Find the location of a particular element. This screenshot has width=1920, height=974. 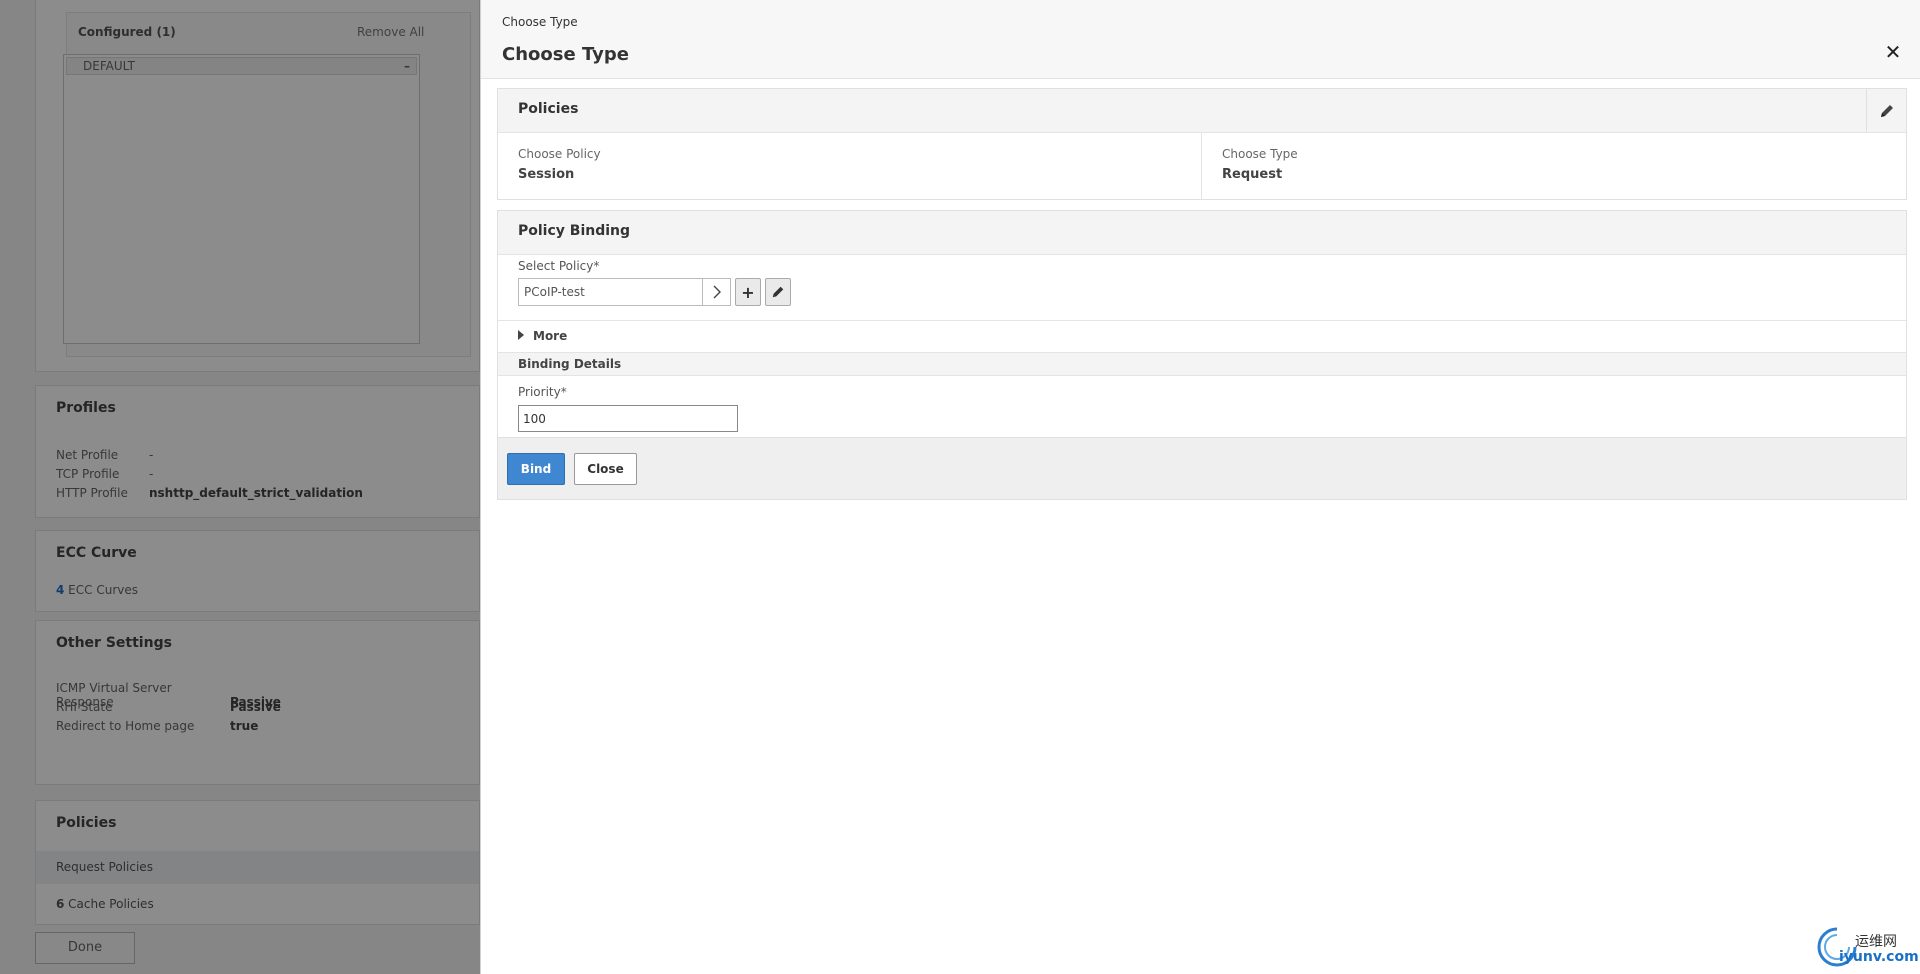

priority-label: Priority* is located at coordinates (542, 392).